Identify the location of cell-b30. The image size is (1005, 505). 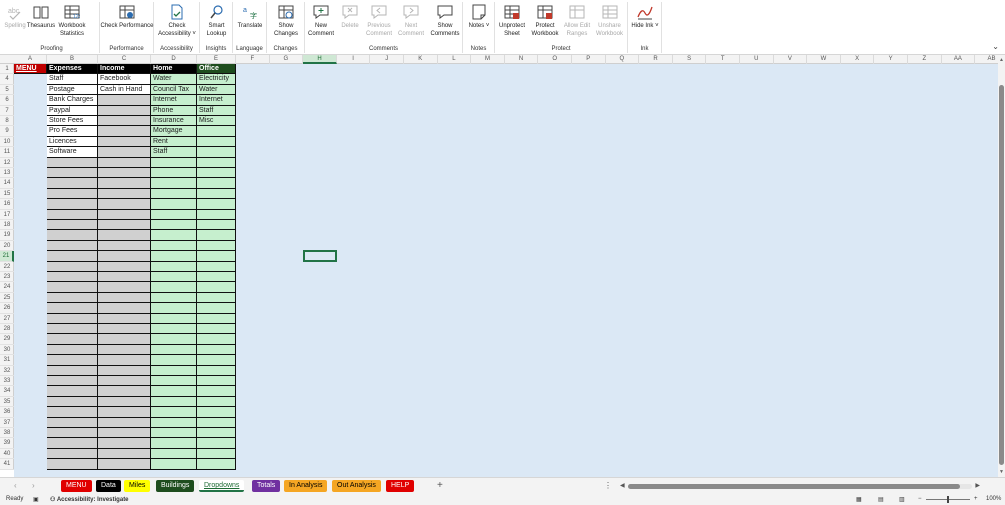
(72, 350).